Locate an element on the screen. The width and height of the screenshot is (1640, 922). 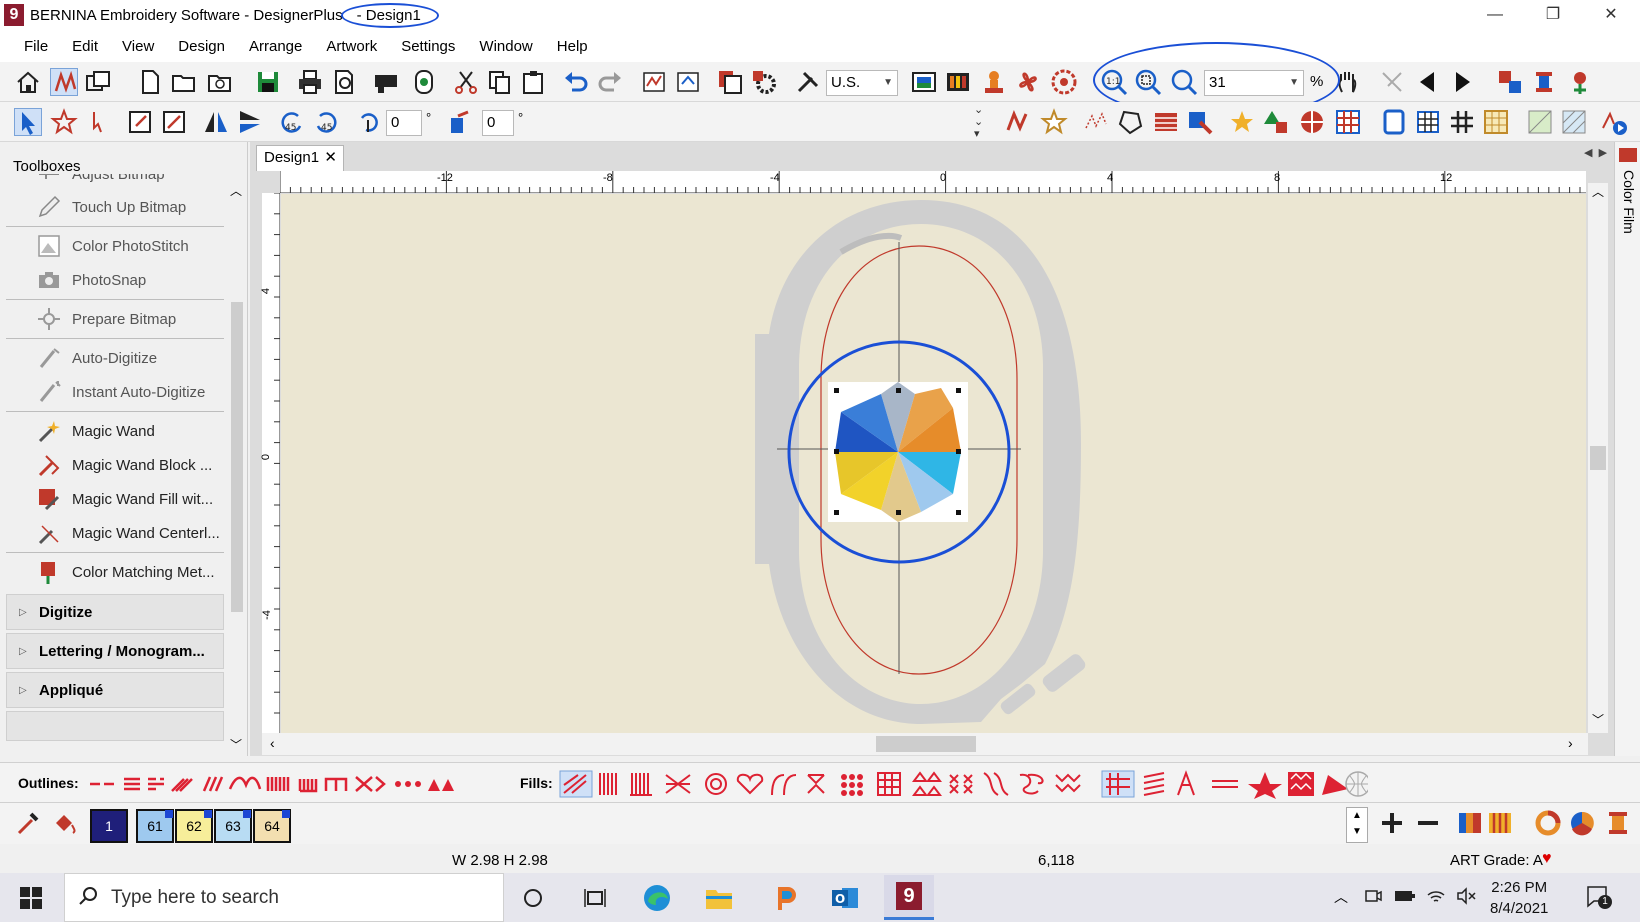
canvas-vertical-scroll-thumb is located at coordinates (1598, 458).